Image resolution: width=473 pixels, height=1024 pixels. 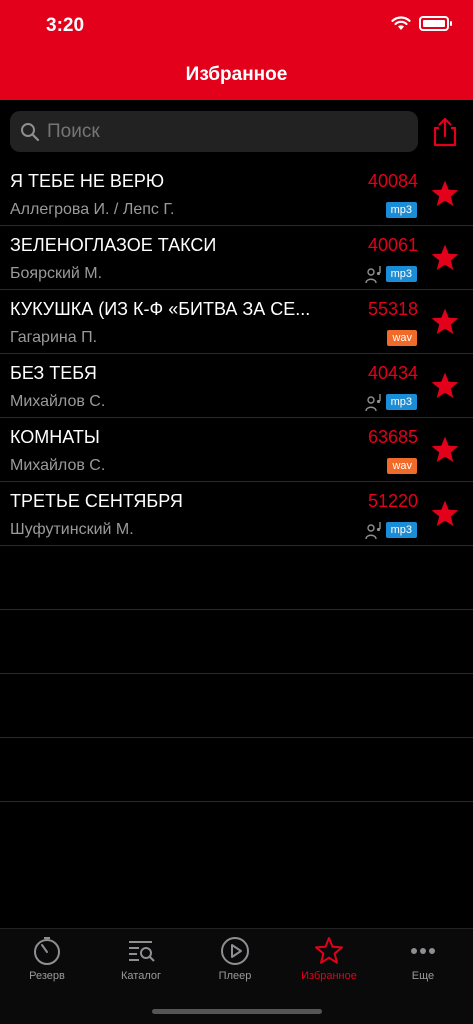 I want to click on search-bar, so click(x=214, y=131).